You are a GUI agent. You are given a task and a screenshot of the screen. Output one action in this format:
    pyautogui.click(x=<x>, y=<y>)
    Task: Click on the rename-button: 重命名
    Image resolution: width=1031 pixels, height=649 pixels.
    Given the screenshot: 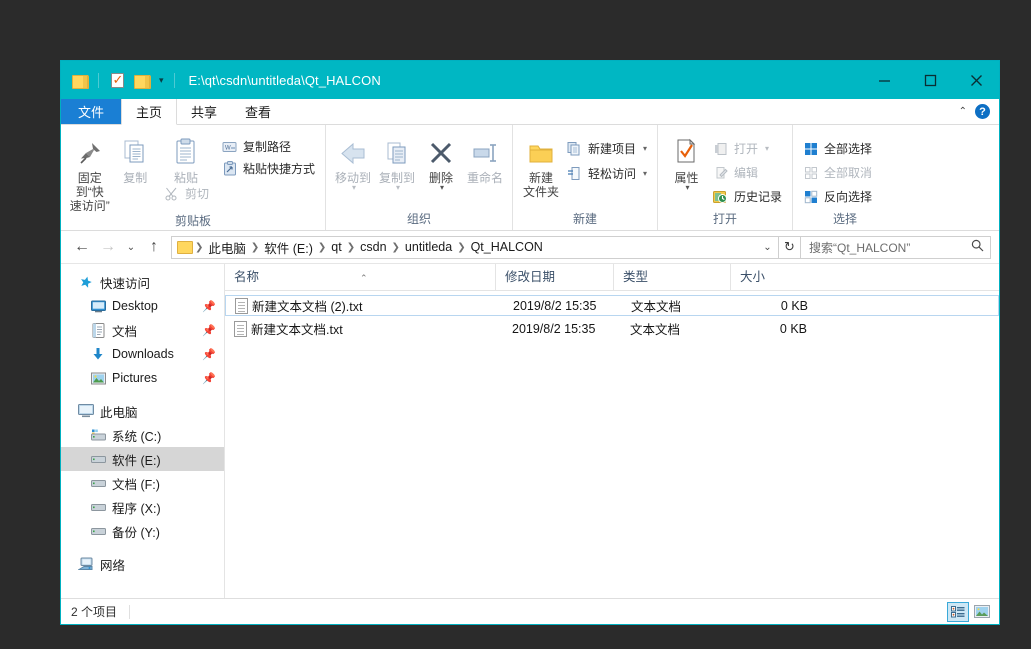 What is the action you would take?
    pyautogui.click(x=485, y=170)
    